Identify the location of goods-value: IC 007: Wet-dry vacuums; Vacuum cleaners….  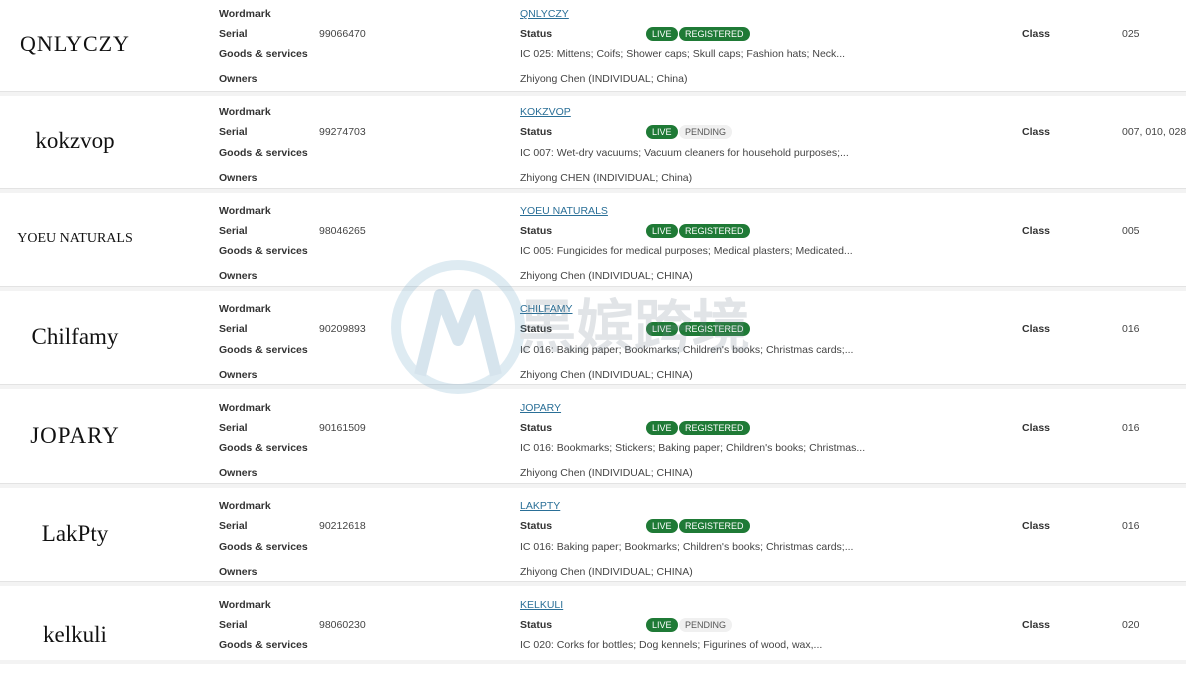
(684, 153).